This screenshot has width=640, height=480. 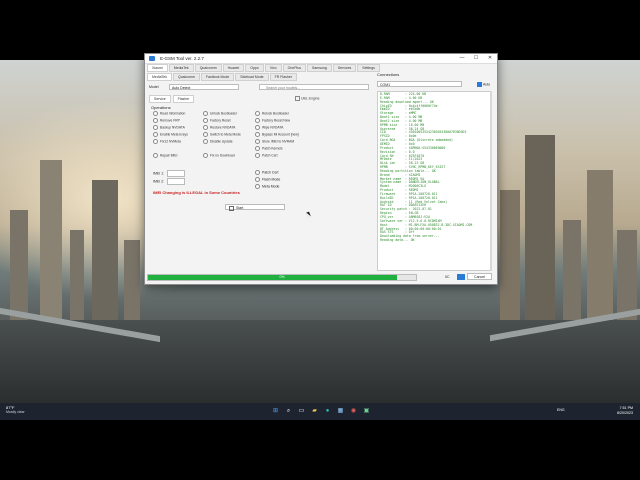 I want to click on op-label: Repair IMEI, so click(x=169, y=155).